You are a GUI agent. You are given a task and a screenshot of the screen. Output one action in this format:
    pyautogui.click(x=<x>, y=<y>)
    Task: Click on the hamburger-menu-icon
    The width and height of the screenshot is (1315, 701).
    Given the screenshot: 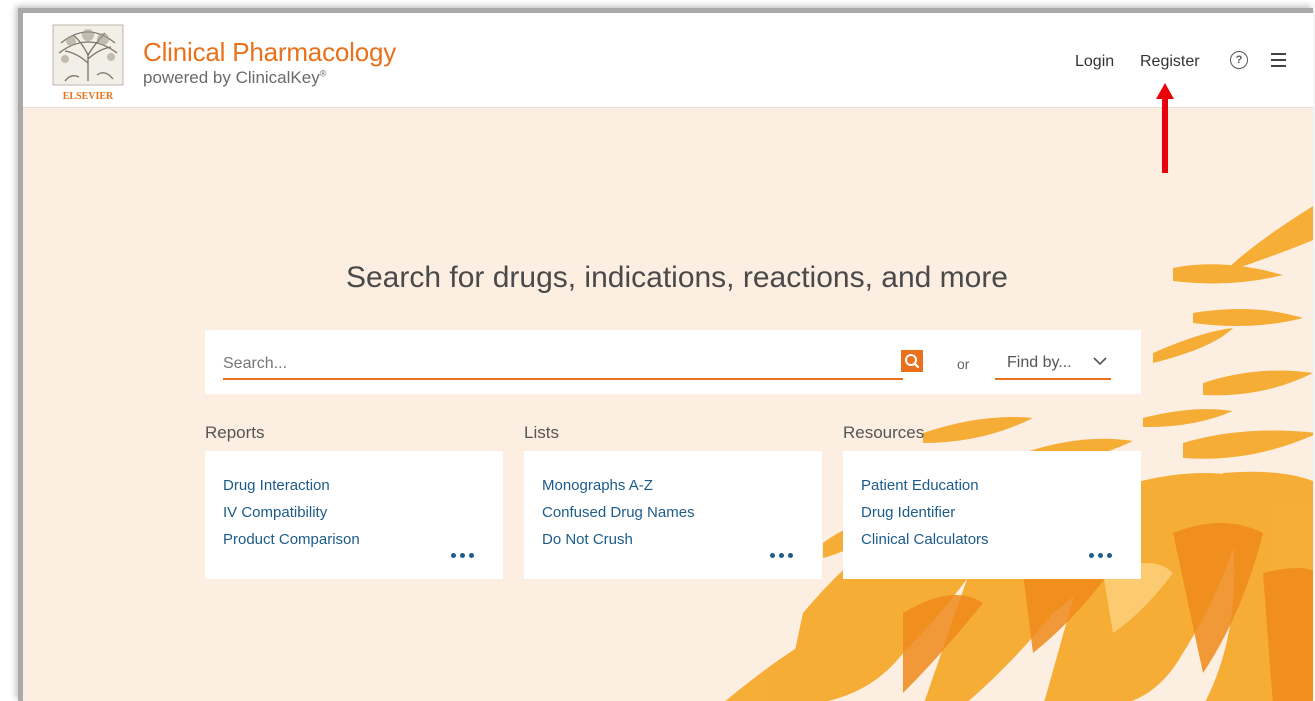 What is the action you would take?
    pyautogui.click(x=1278, y=62)
    